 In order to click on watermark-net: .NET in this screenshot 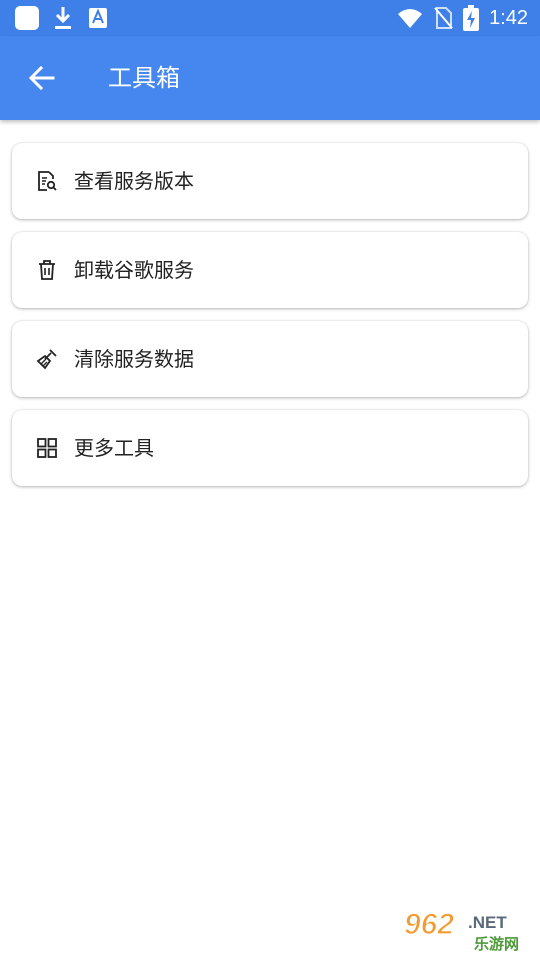, I will do `click(487, 922)`.